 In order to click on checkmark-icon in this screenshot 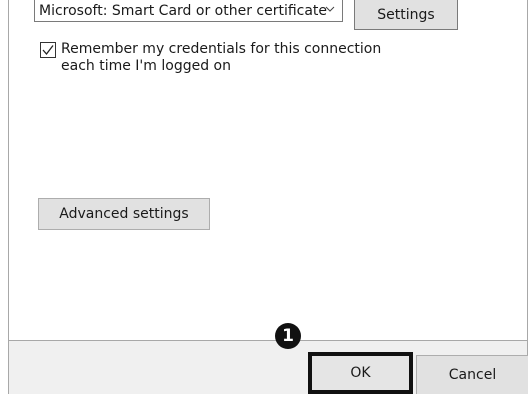, I will do `click(48, 50)`.